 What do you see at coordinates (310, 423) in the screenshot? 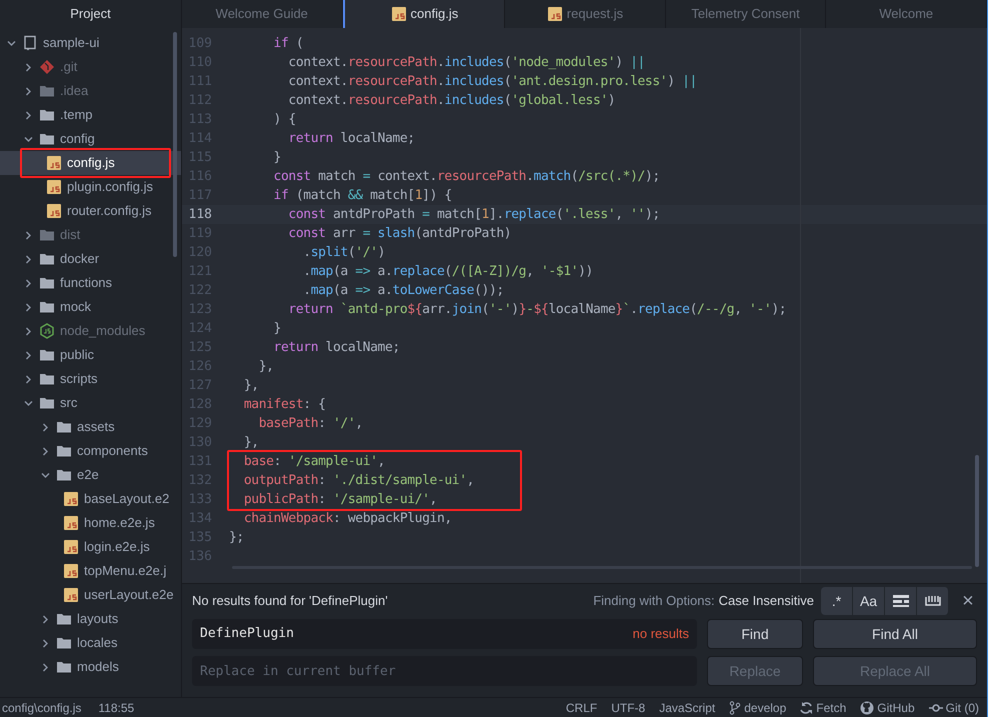
I see `code-line: basePath: '/',` at bounding box center [310, 423].